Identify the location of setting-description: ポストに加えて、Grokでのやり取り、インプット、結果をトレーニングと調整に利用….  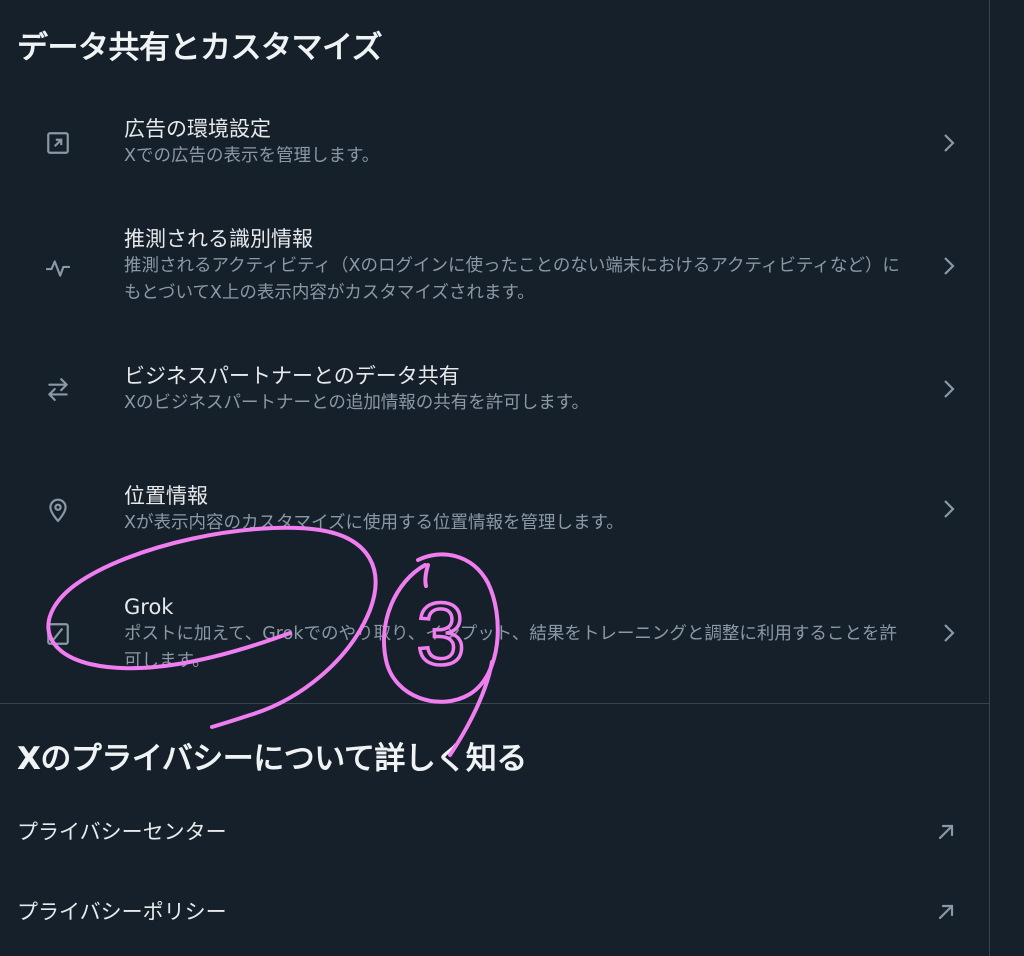
(510, 647).